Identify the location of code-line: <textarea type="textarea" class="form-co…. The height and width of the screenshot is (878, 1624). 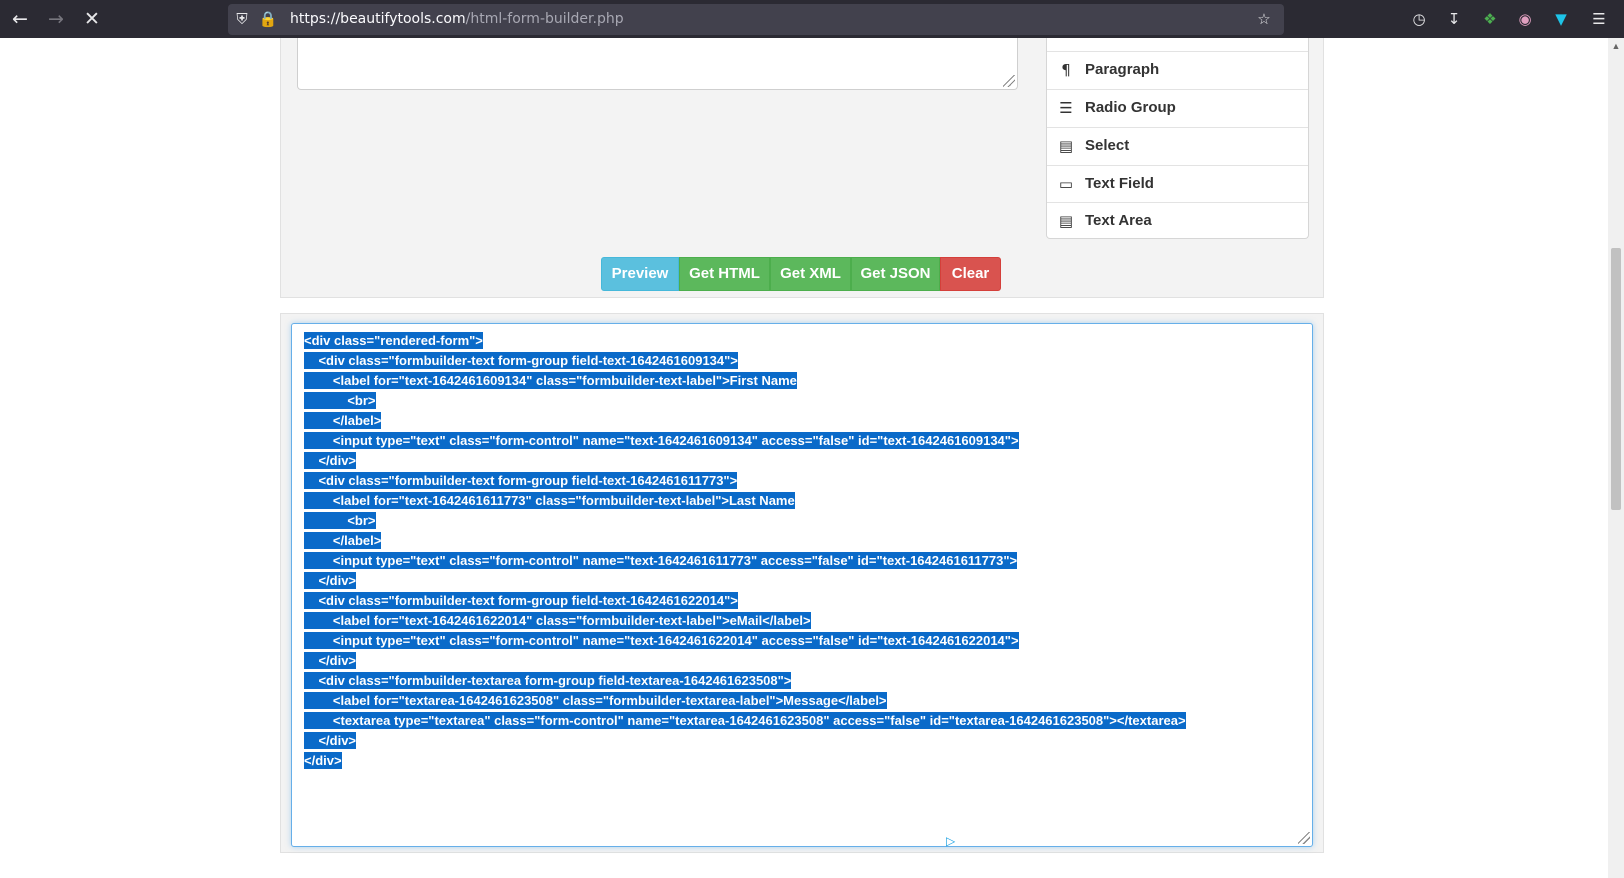
(745, 721).